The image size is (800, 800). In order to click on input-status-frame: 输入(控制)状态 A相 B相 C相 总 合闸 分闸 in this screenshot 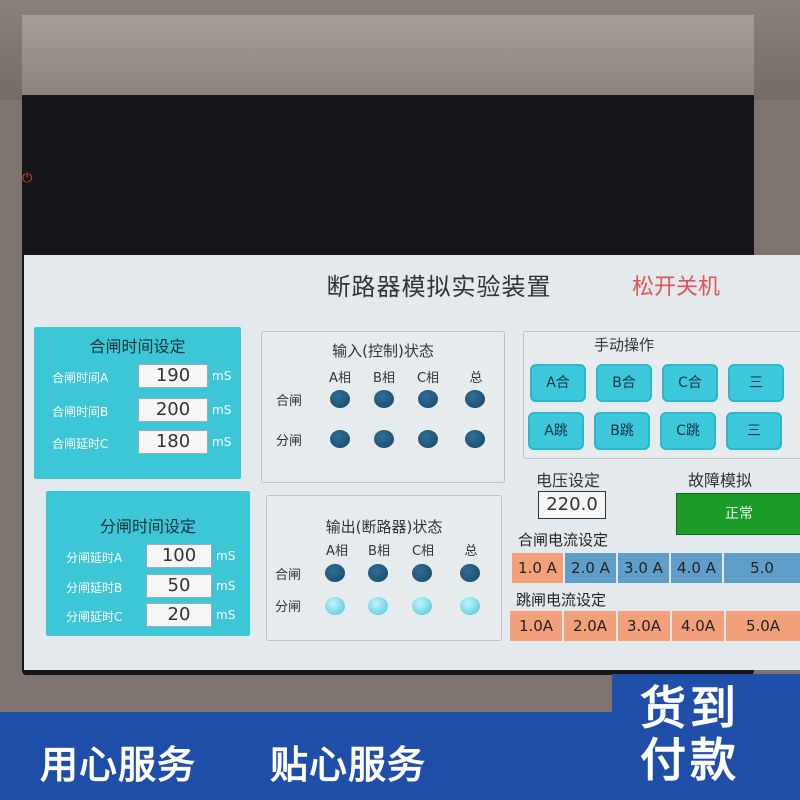, I will do `click(383, 407)`.